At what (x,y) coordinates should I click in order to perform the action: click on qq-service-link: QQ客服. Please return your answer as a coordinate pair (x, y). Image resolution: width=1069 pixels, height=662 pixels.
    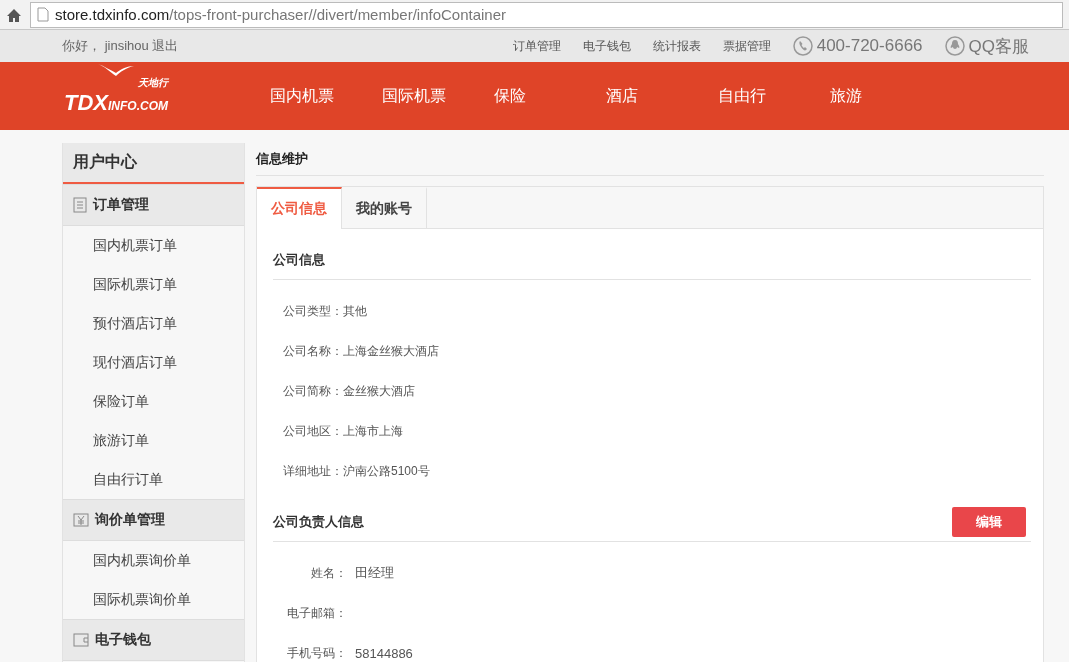
    Looking at the image, I should click on (998, 46).